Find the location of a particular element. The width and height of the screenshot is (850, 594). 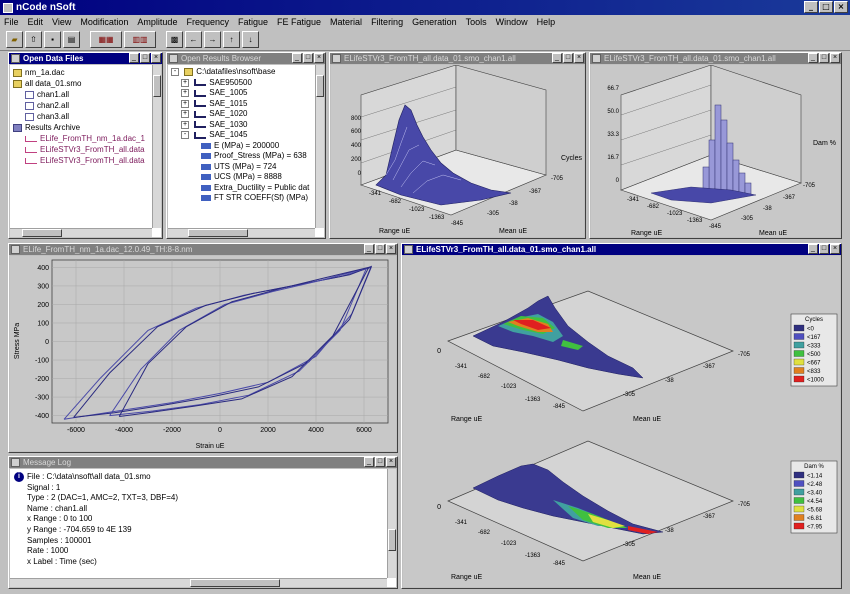

x-tick-label: -4000 is located at coordinates (124, 430).